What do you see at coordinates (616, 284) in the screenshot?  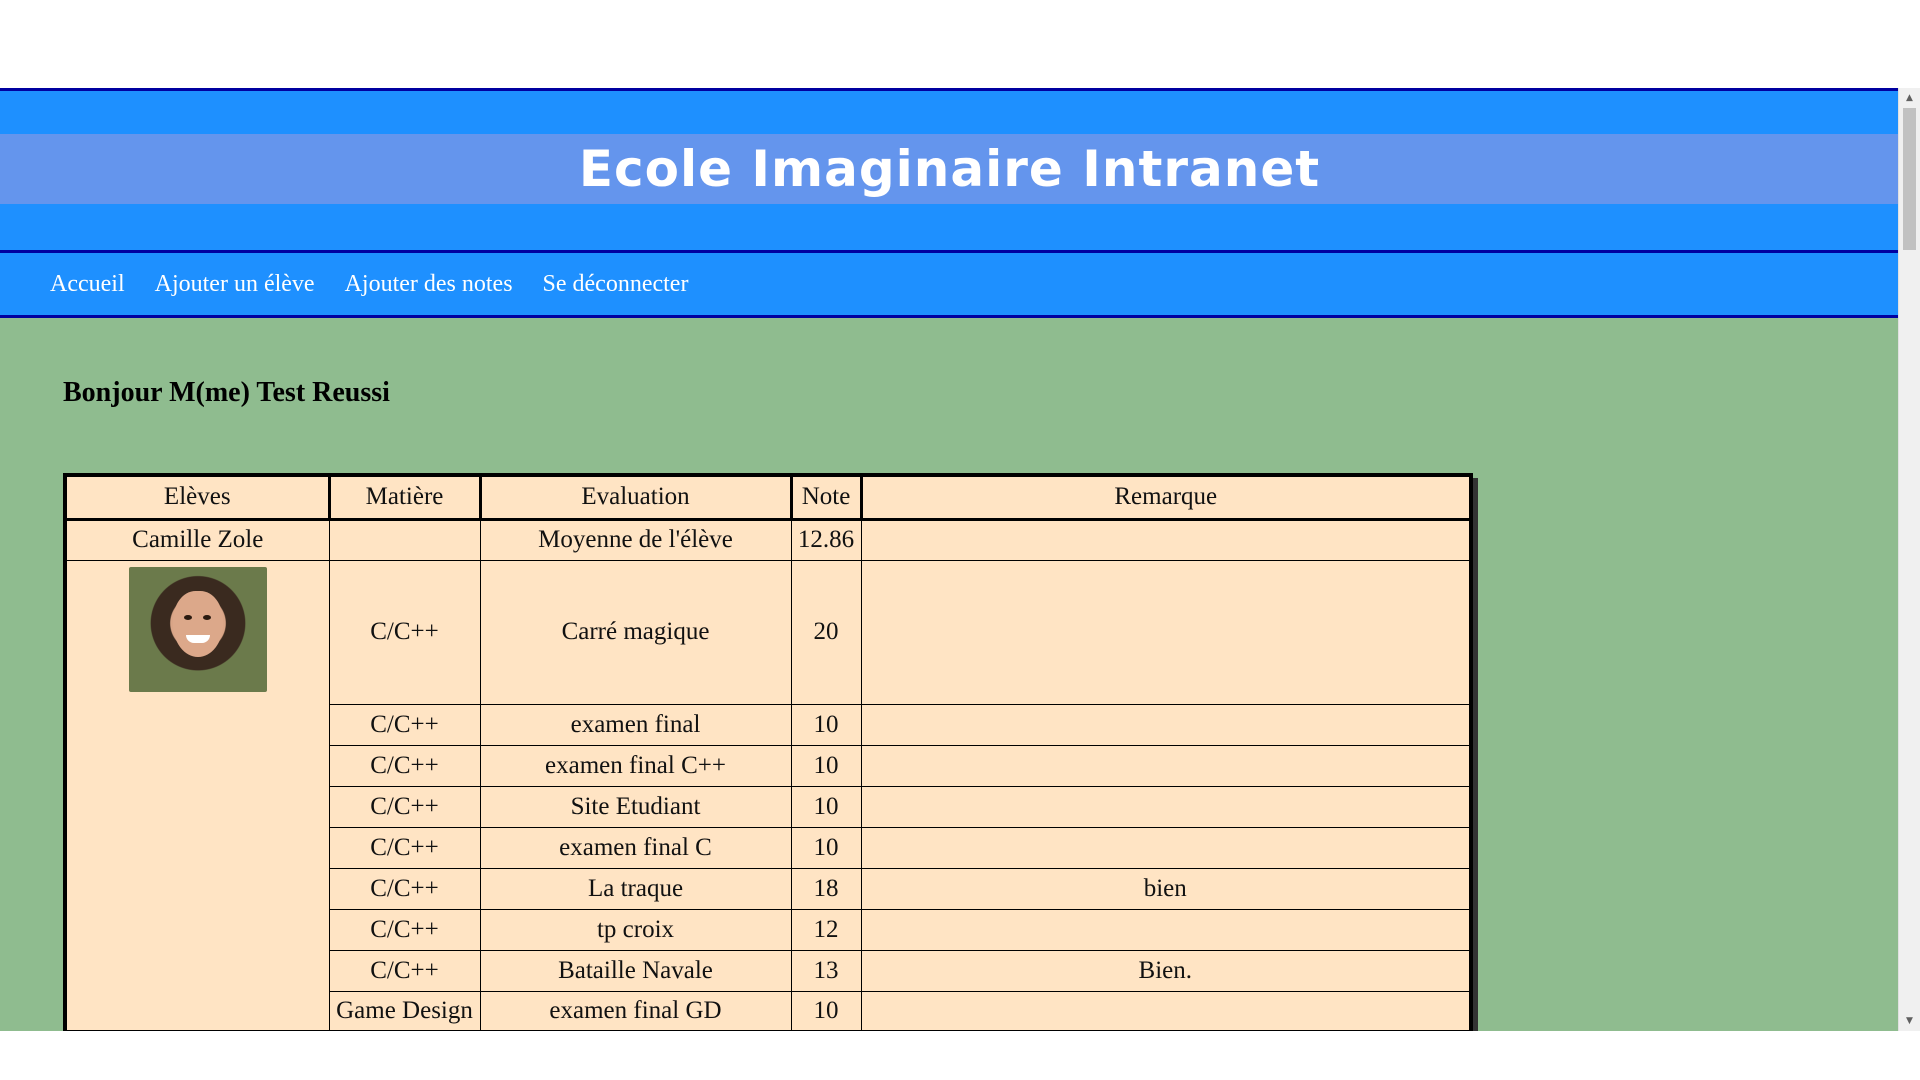 I see `nav-deconnecter: Se déconnecter` at bounding box center [616, 284].